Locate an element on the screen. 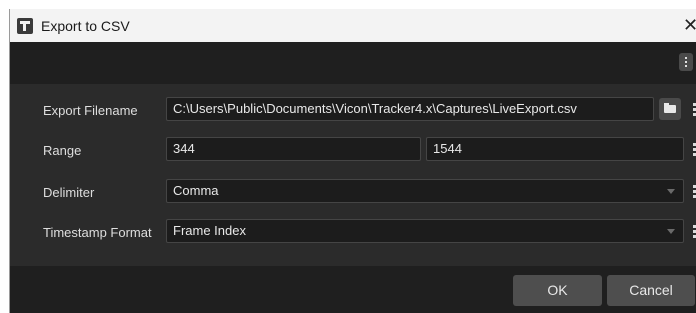 The image size is (696, 313). range-end-input: 1544 is located at coordinates (555, 149).